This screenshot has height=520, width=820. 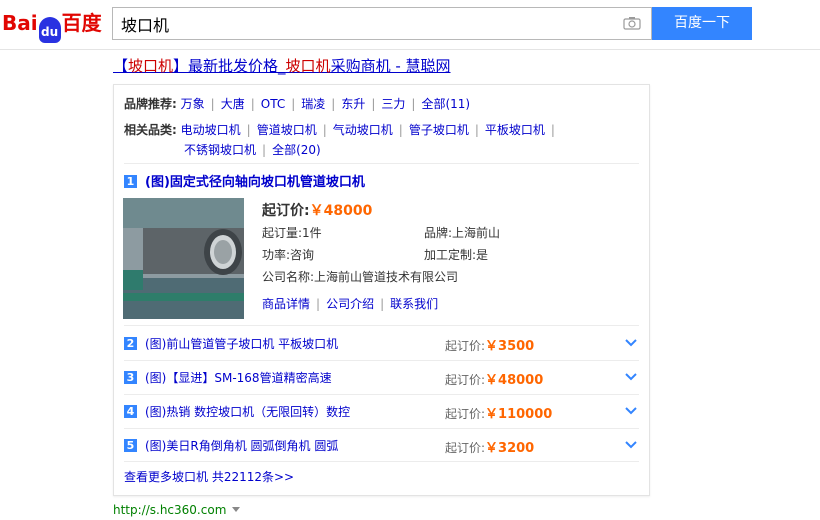 I want to click on power-text: 功率:咨询, so click(x=288, y=255).